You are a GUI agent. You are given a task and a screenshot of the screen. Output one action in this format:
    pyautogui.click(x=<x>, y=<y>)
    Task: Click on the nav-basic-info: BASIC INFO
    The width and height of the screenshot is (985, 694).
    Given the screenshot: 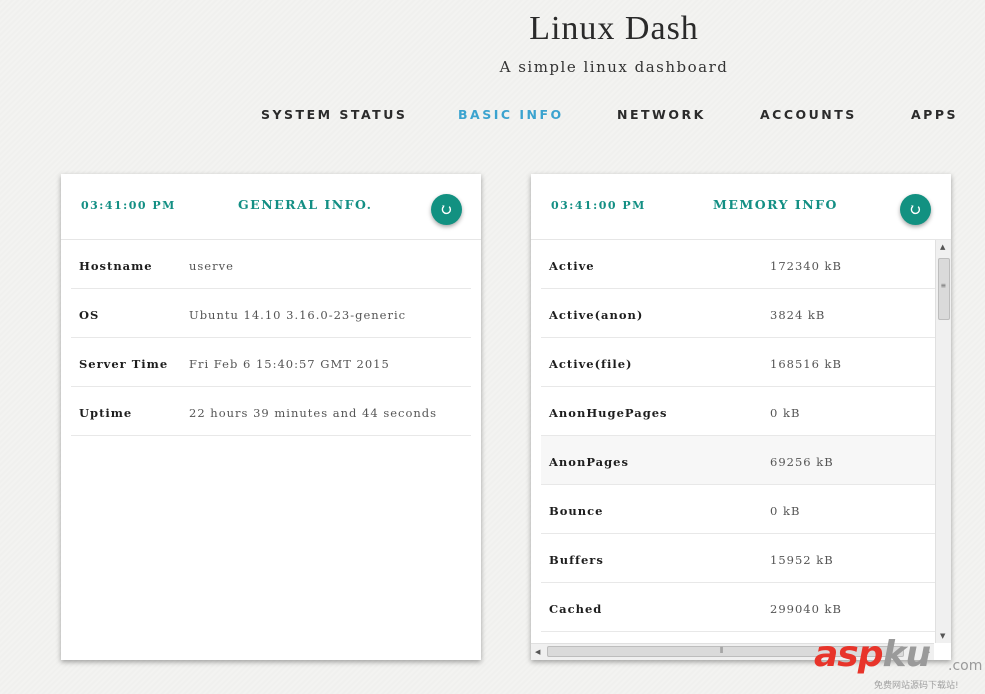 What is the action you would take?
    pyautogui.click(x=511, y=114)
    